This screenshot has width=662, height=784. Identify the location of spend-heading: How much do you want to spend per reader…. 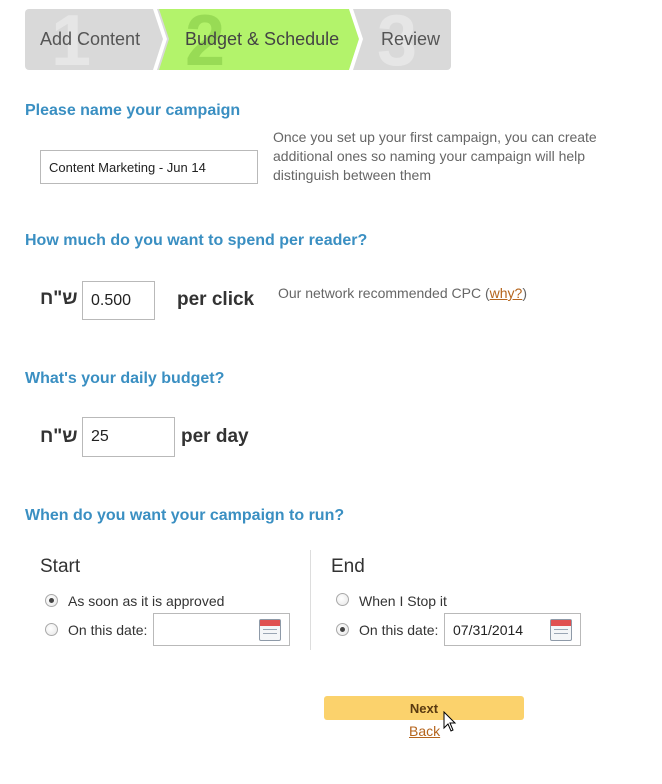
(196, 240).